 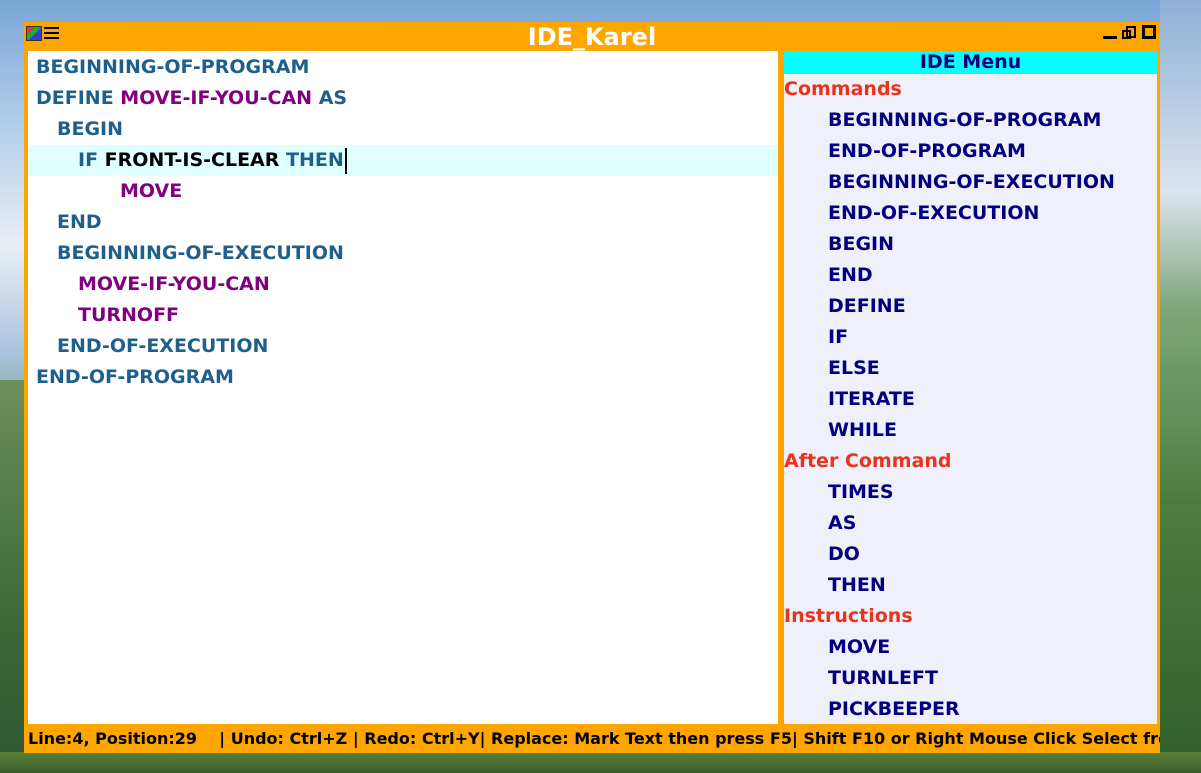 I want to click on code-line: BEGINNING-OF-PROGRAM, so click(x=403, y=67).